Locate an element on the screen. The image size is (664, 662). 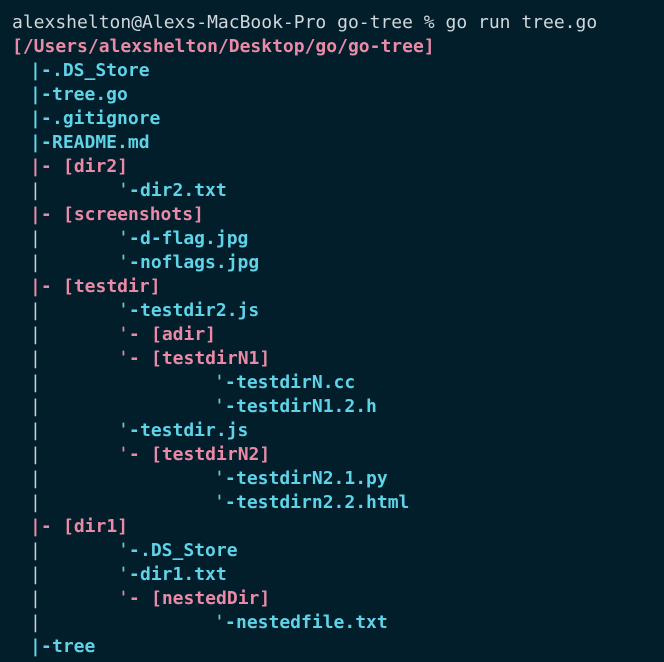
tree-line-dir: |- [dir1] is located at coordinates (332, 527).